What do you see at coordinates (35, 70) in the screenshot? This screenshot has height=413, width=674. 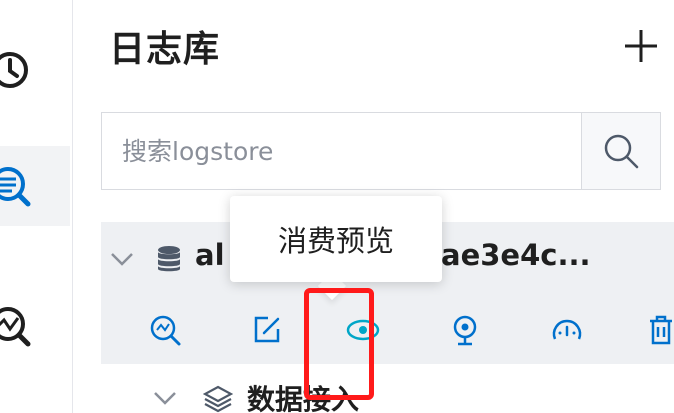 I see `rail-item-history` at bounding box center [35, 70].